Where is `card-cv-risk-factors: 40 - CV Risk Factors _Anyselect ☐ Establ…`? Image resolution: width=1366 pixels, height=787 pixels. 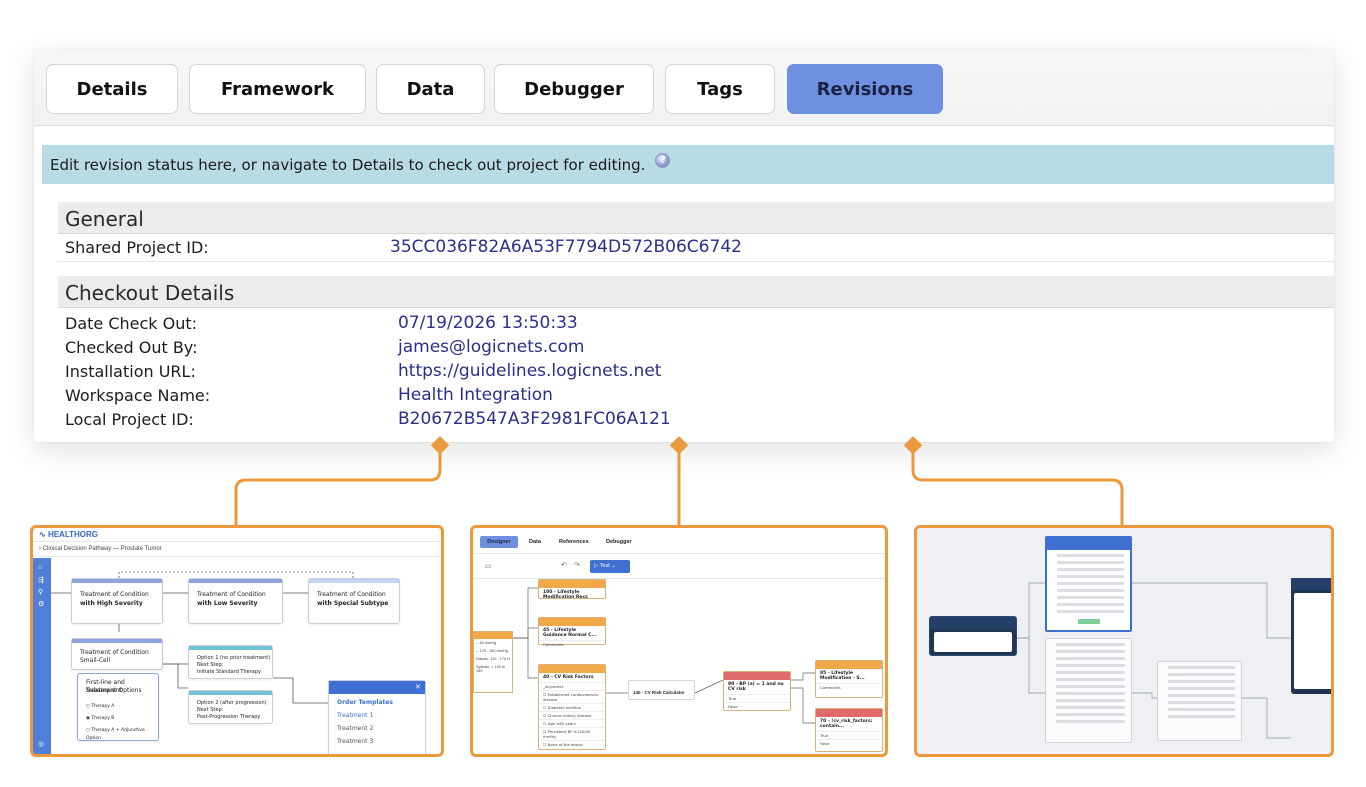 card-cv-risk-factors: 40 - CV Risk Factors _Anyselect ☐ Establ… is located at coordinates (572, 707).